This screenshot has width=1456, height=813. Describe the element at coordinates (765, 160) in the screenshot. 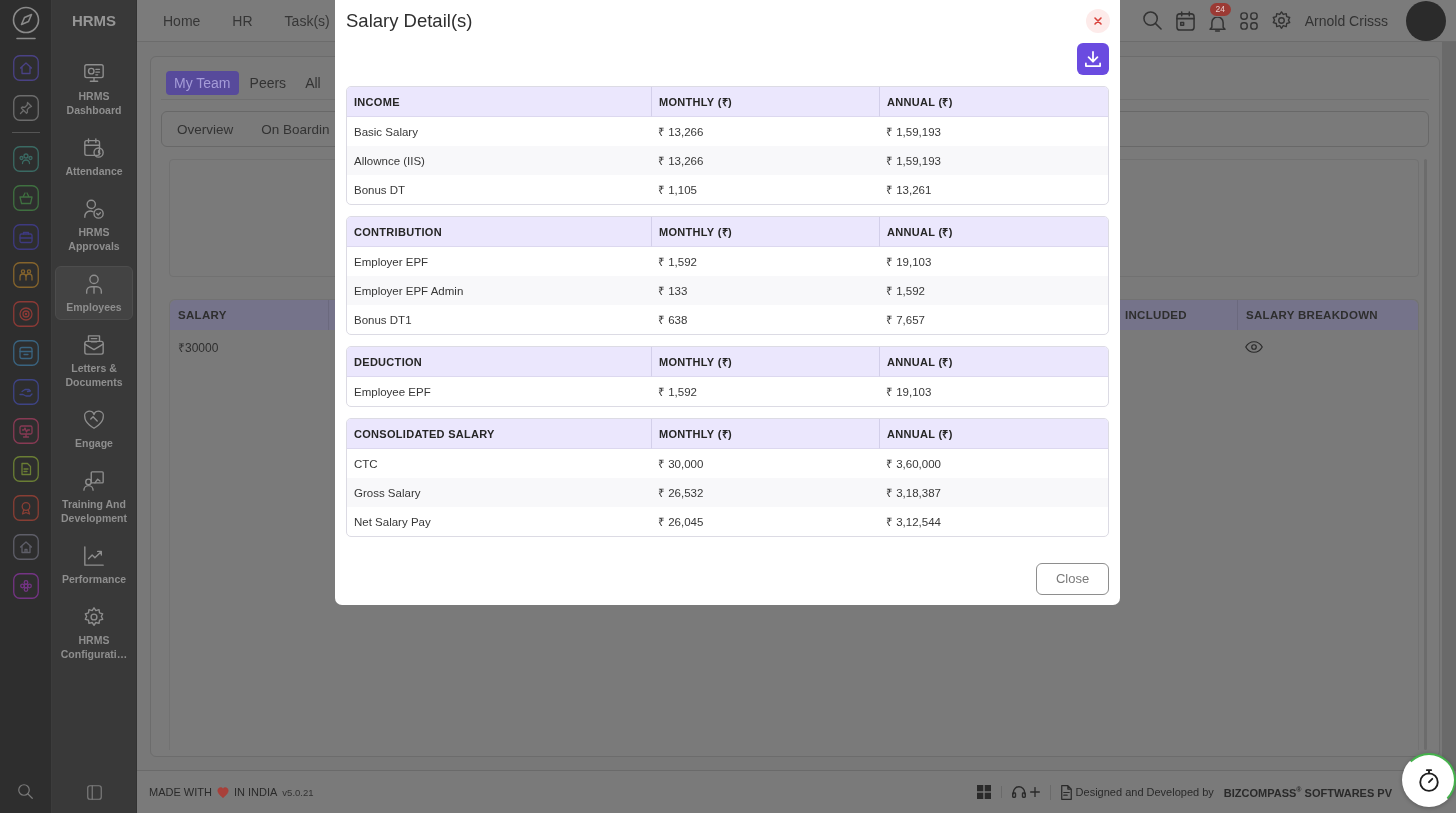

I see `table-cell: ₹ 13,266` at that location.